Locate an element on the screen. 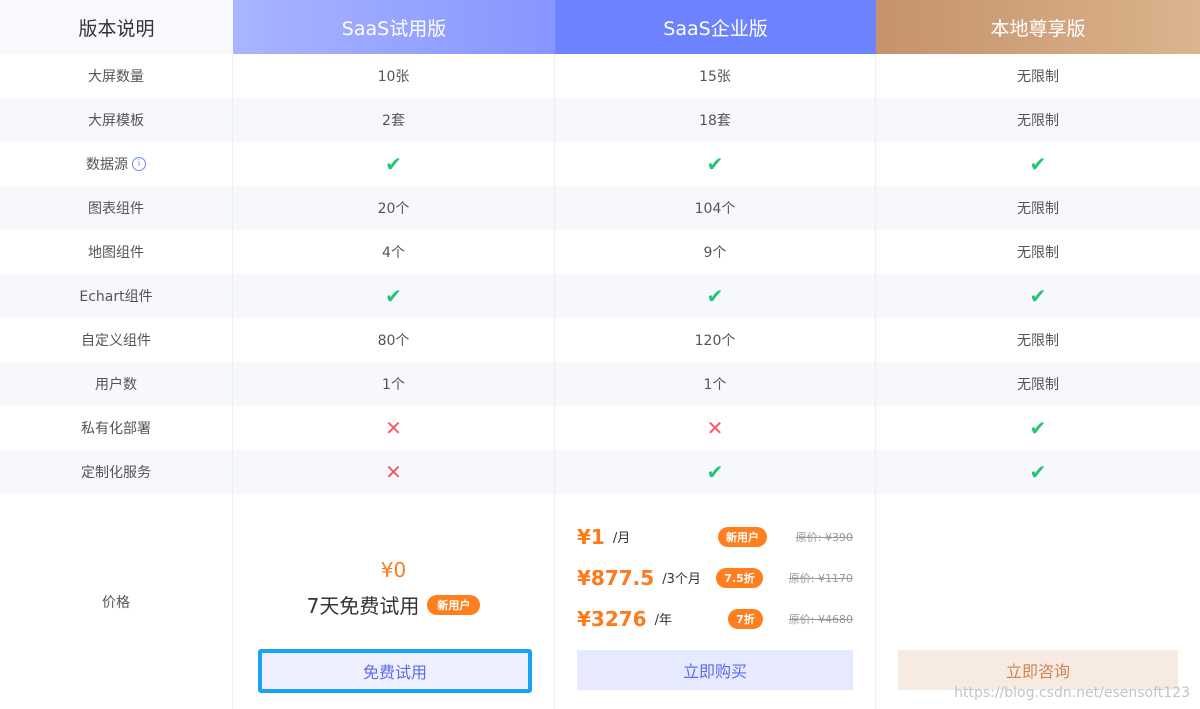 This screenshot has height=709, width=1200. enterprise-price: ¥1 is located at coordinates (591, 536).